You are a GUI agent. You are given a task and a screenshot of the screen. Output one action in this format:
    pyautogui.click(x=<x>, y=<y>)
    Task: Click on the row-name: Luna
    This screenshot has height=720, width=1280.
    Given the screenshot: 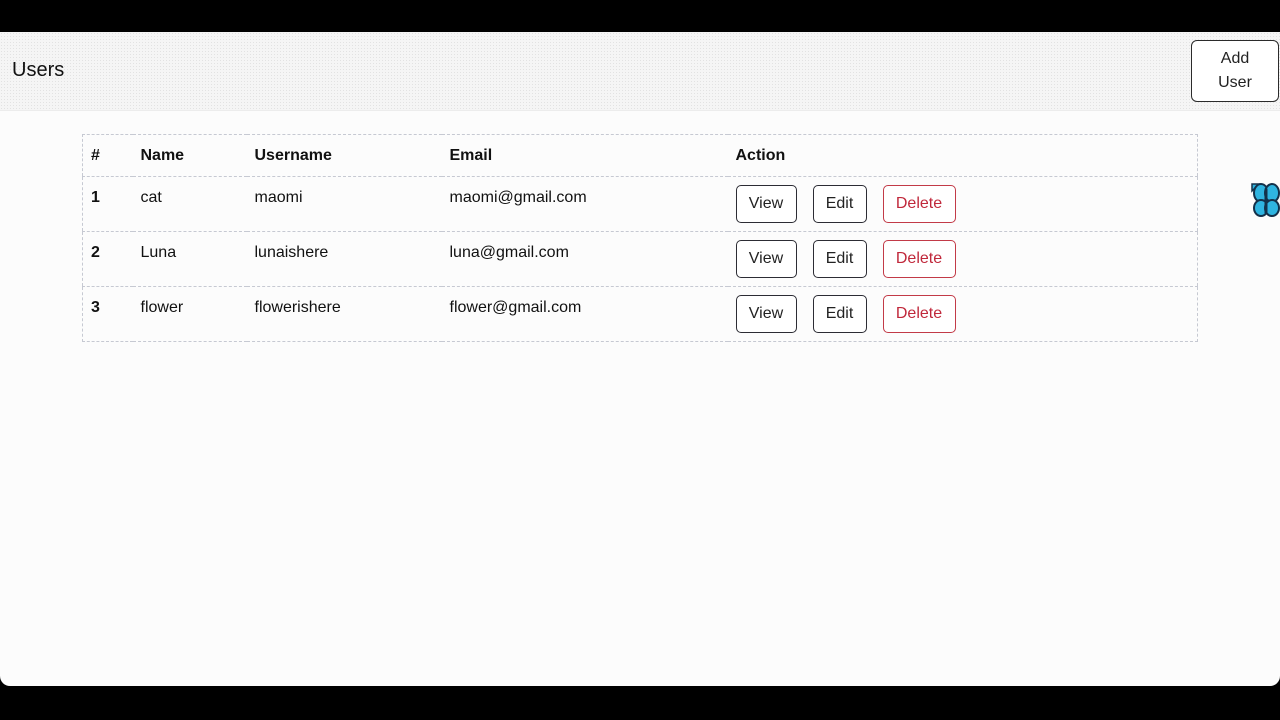 What is the action you would take?
    pyautogui.click(x=158, y=252)
    